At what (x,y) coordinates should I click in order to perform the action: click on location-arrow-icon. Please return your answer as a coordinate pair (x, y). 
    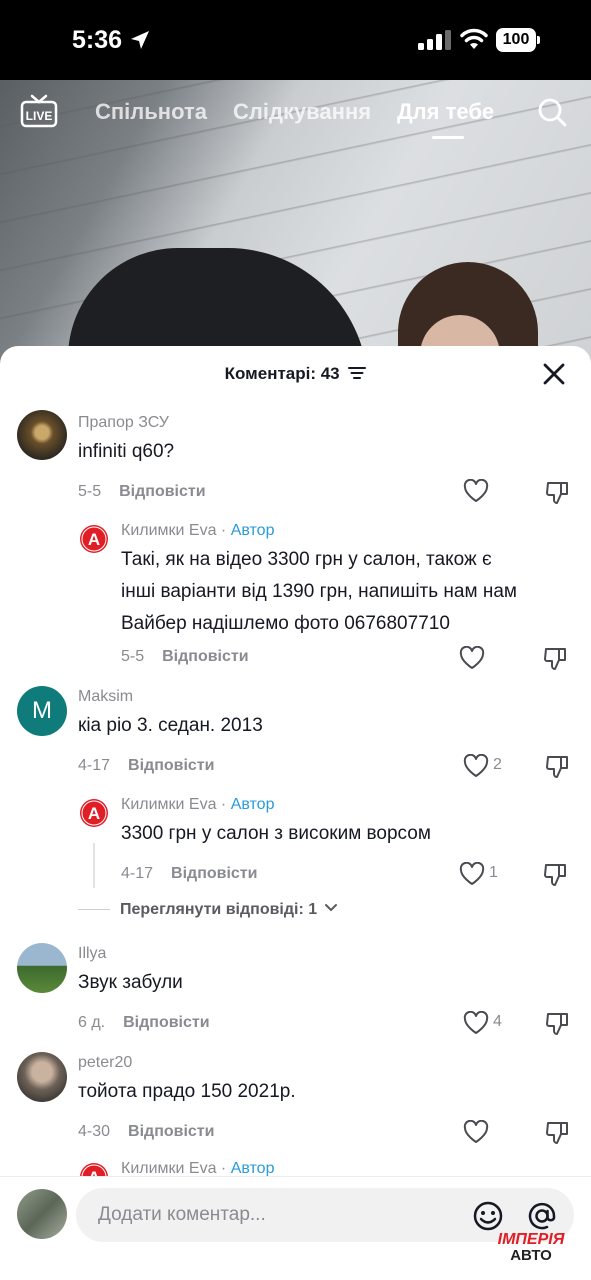
    Looking at the image, I should click on (140, 40).